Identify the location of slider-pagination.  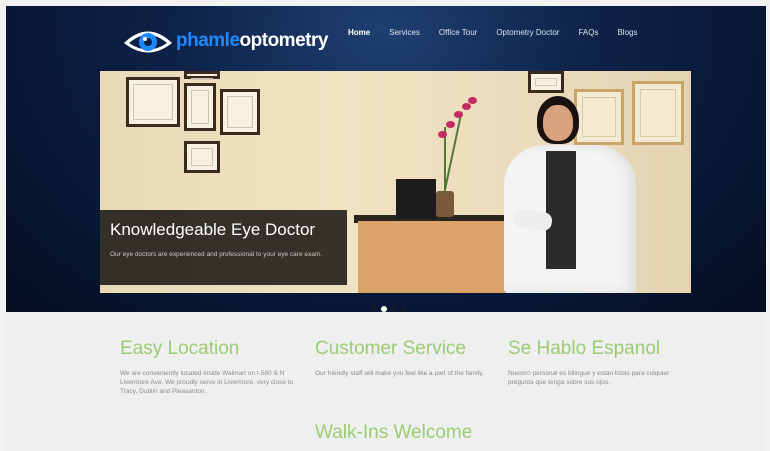
(391, 309).